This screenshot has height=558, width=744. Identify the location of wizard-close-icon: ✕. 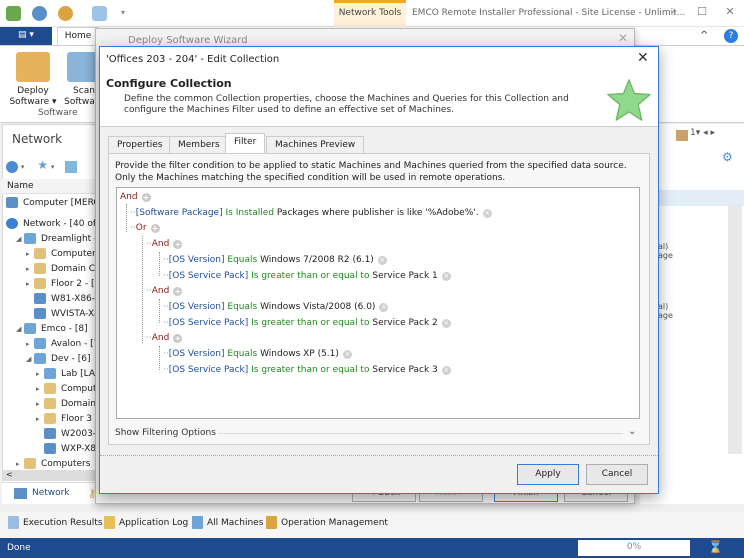
(623, 38).